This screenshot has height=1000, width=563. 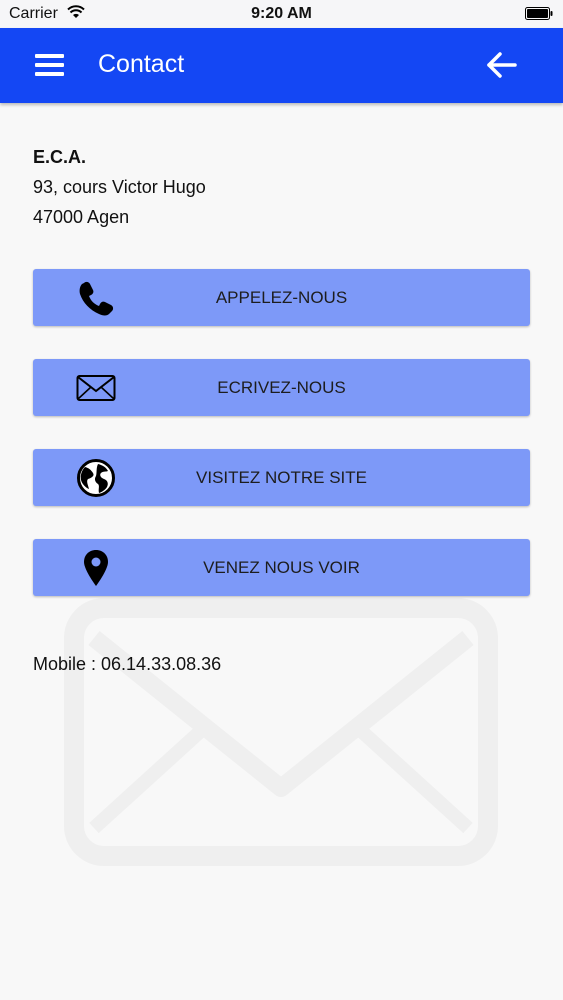 I want to click on address-line2: 47000 Agen, so click(x=81, y=217).